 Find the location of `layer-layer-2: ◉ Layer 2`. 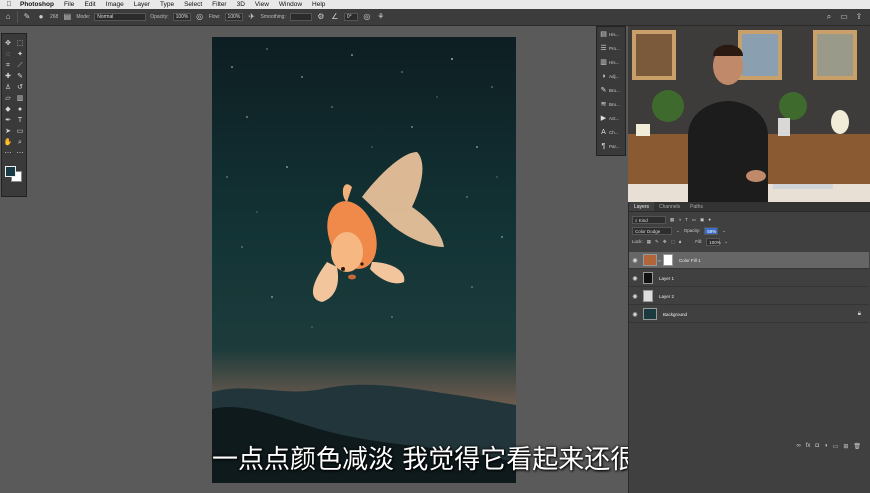

layer-layer-2: ◉ Layer 2 is located at coordinates (749, 296).